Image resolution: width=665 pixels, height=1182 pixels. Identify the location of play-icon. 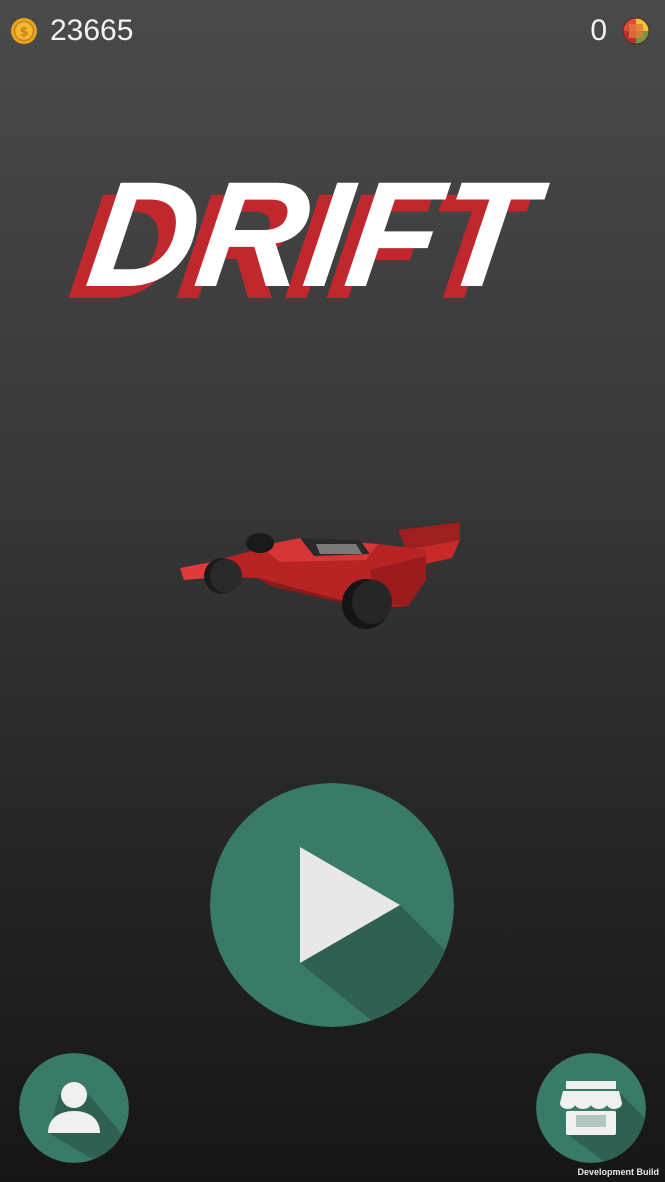
(332, 905).